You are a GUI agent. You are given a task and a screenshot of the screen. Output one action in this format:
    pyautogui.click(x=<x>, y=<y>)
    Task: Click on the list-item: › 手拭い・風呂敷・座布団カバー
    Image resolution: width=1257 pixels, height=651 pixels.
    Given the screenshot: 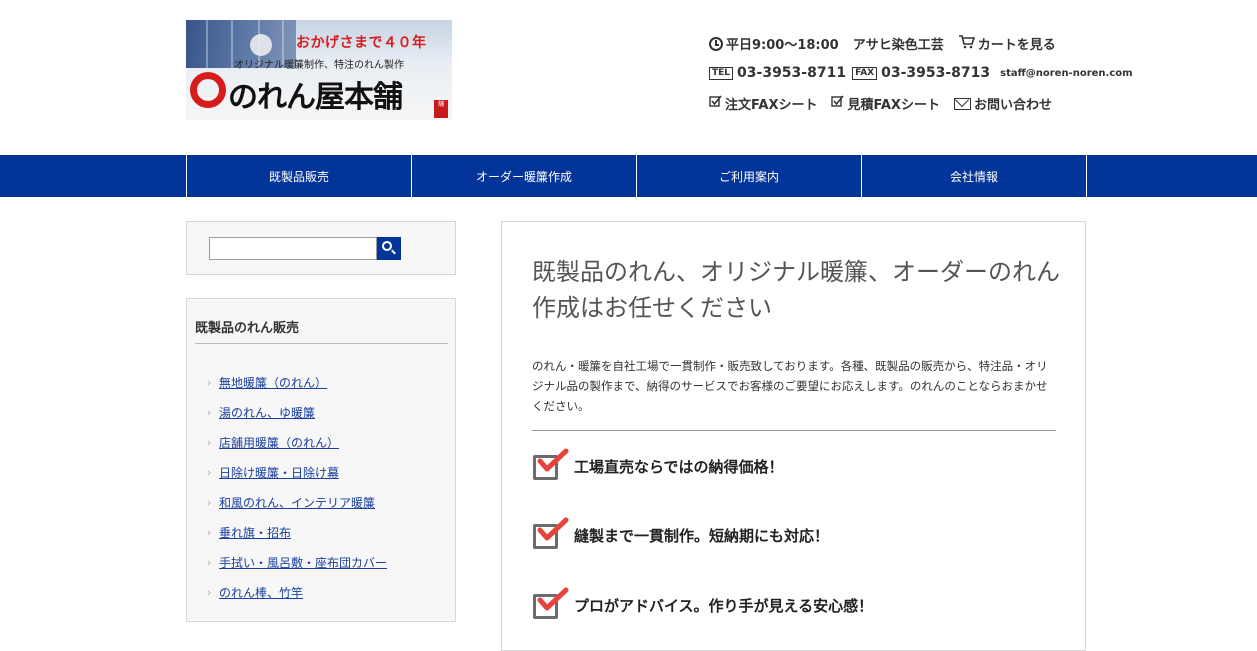 What is the action you would take?
    pyautogui.click(x=297, y=562)
    